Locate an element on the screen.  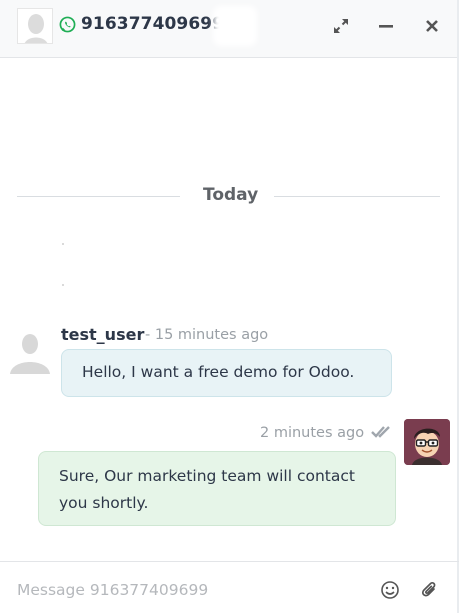
message-input is located at coordinates (187, 590).